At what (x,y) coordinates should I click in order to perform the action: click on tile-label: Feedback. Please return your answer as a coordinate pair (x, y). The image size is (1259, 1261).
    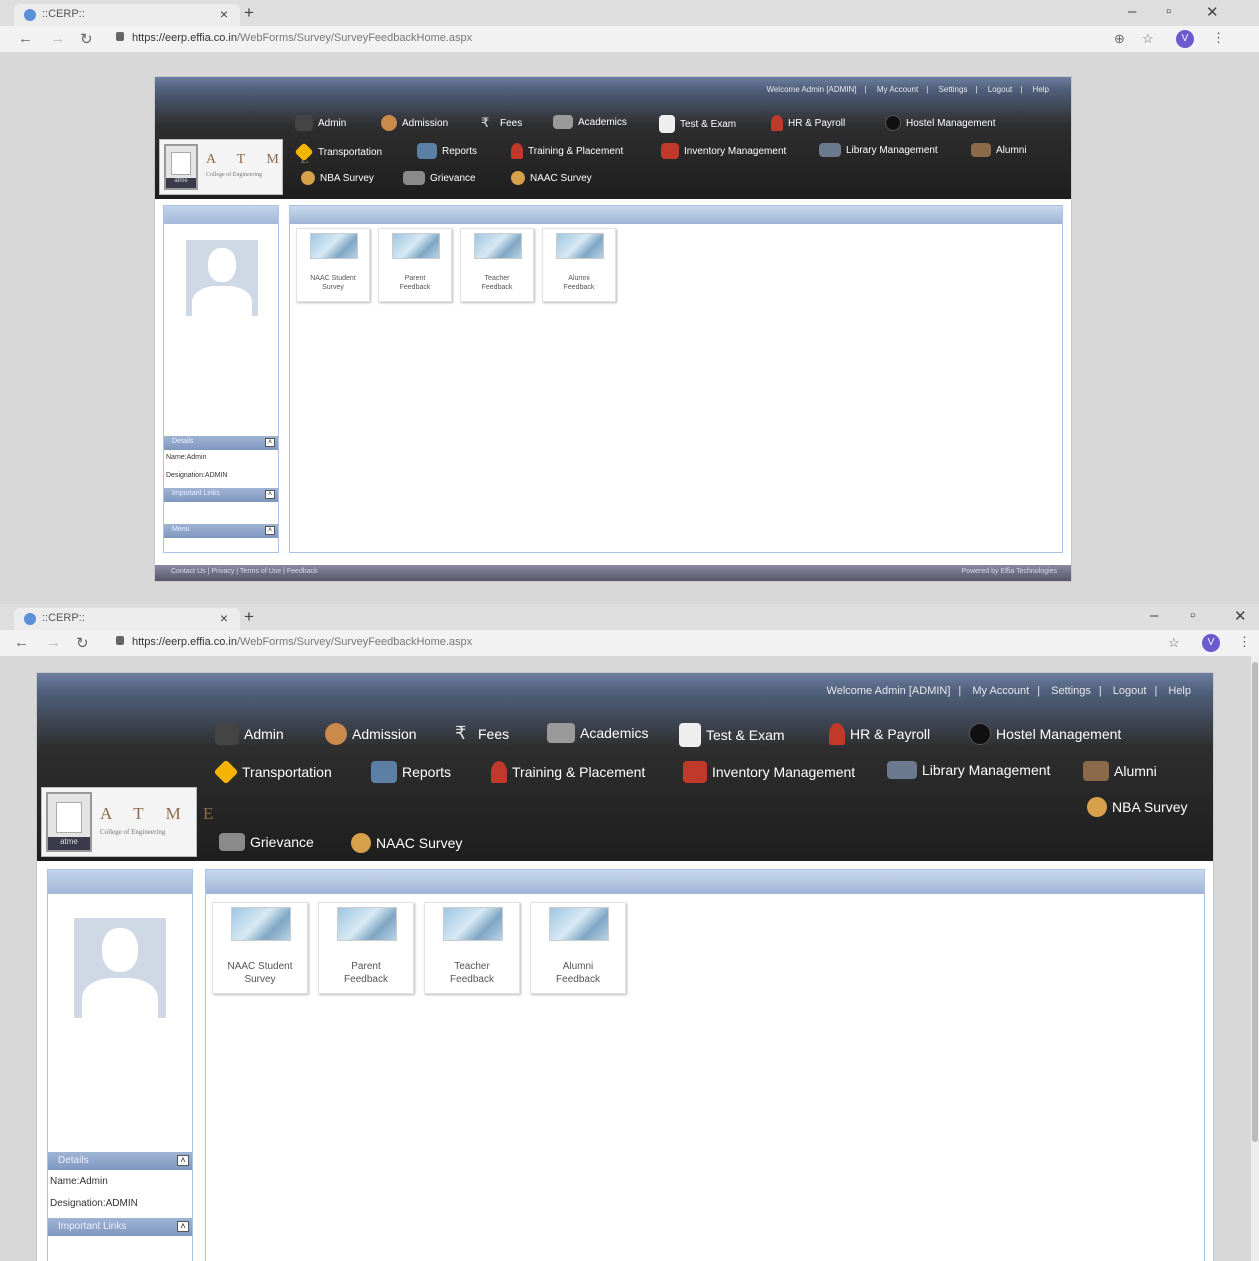
    Looking at the image, I should click on (578, 979).